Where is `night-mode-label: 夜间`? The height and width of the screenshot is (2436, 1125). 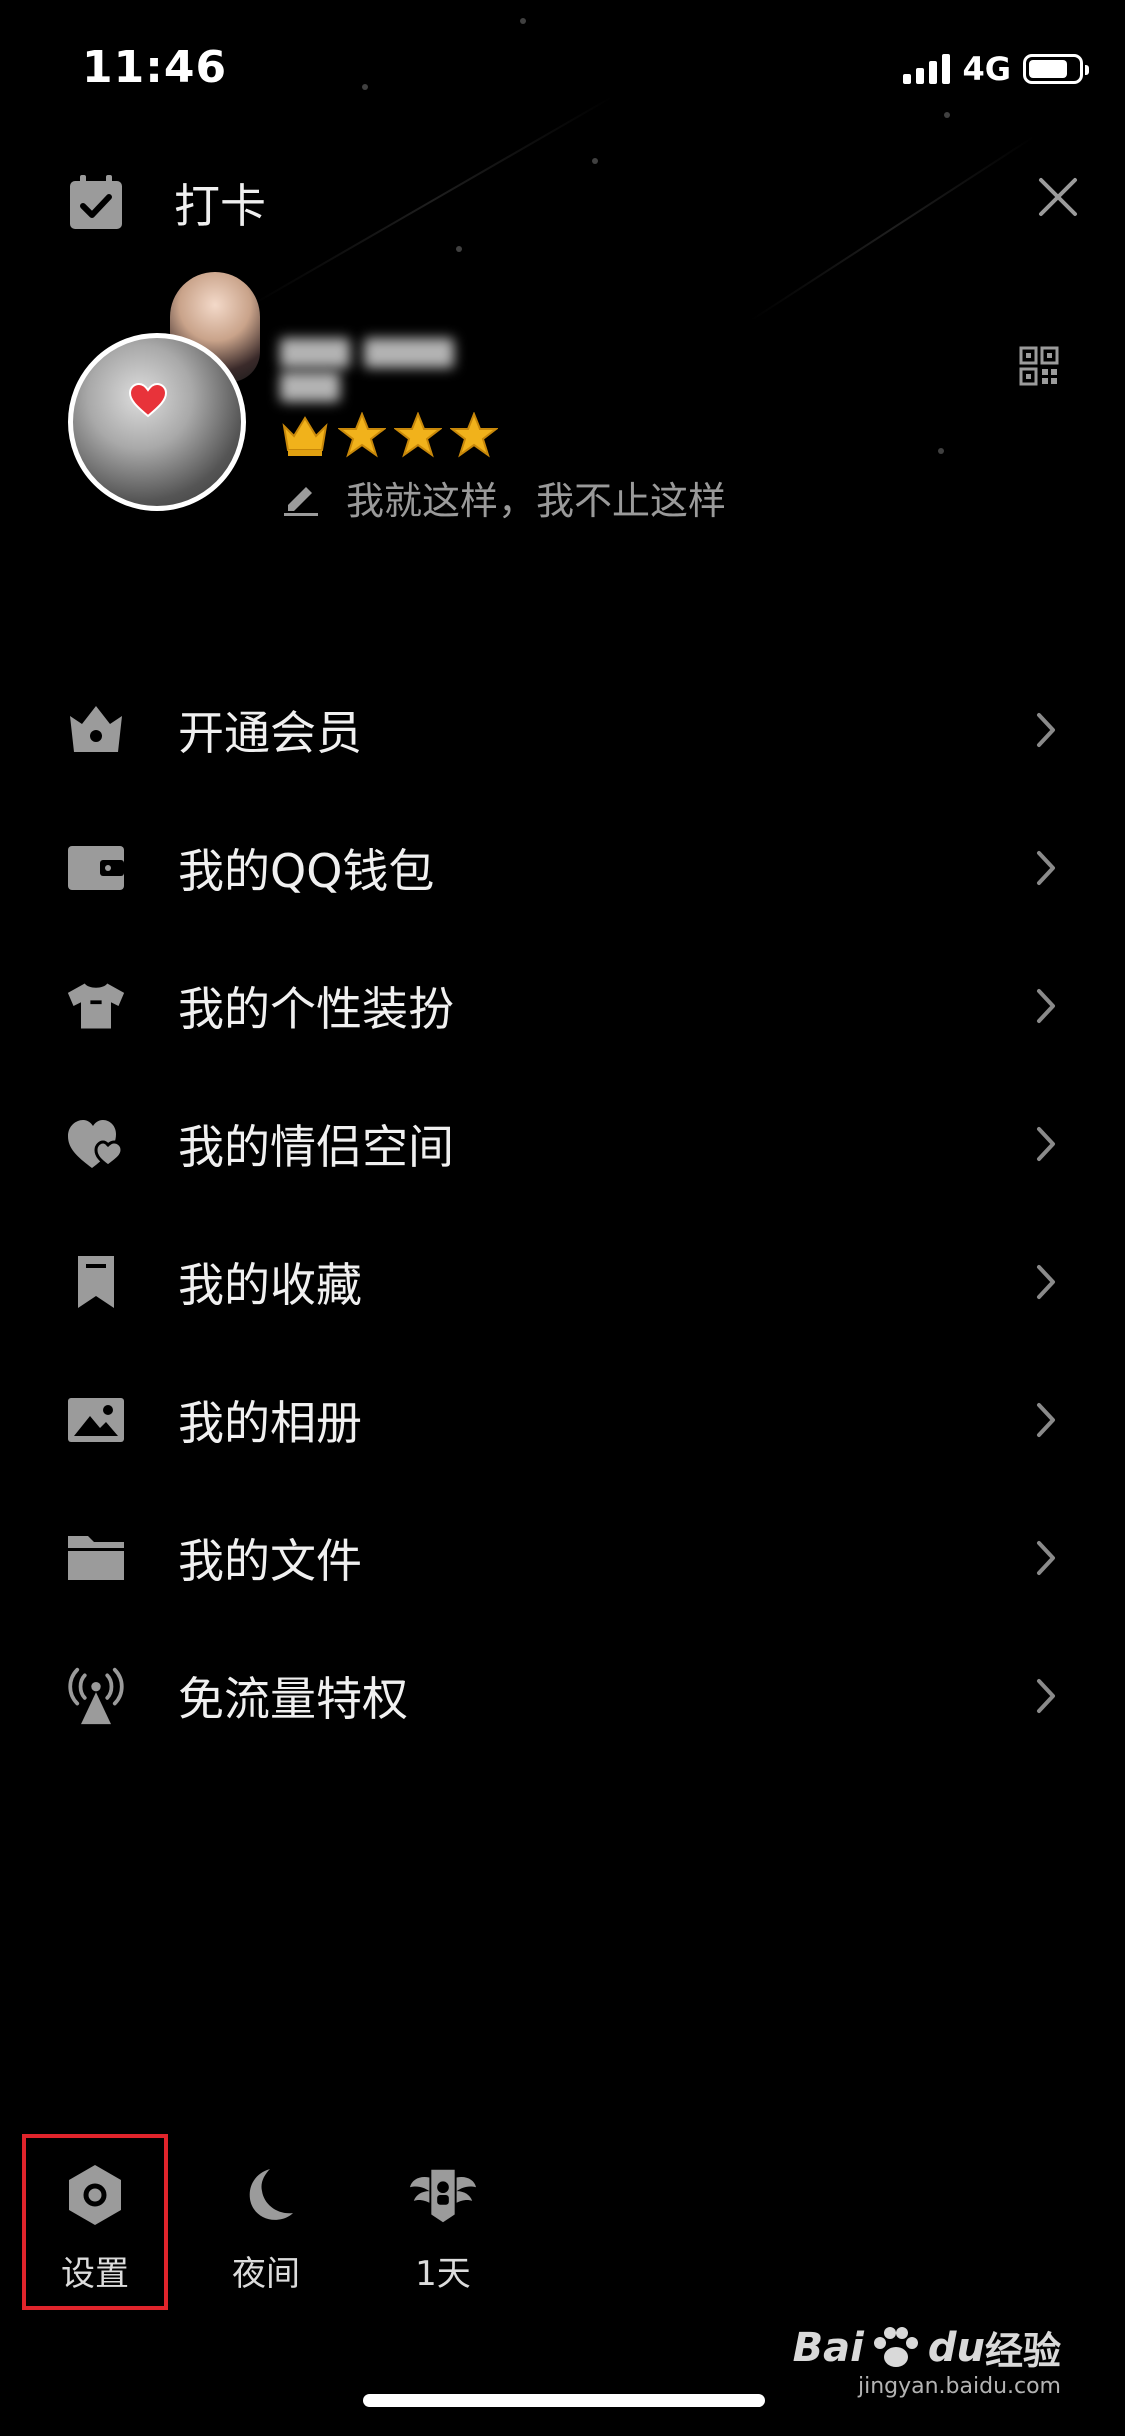 night-mode-label: 夜间 is located at coordinates (266, 2274).